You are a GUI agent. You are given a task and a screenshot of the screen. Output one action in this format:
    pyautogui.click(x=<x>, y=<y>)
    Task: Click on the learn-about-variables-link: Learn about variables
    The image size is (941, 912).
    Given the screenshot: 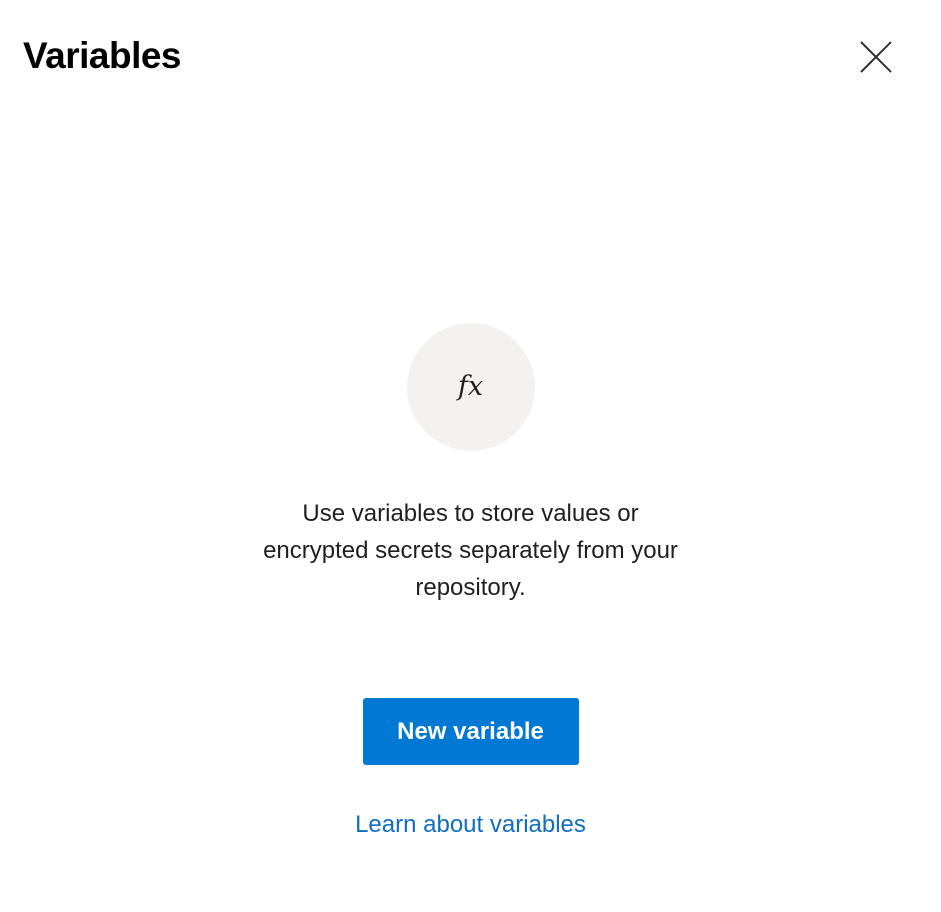 What is the action you would take?
    pyautogui.click(x=470, y=825)
    